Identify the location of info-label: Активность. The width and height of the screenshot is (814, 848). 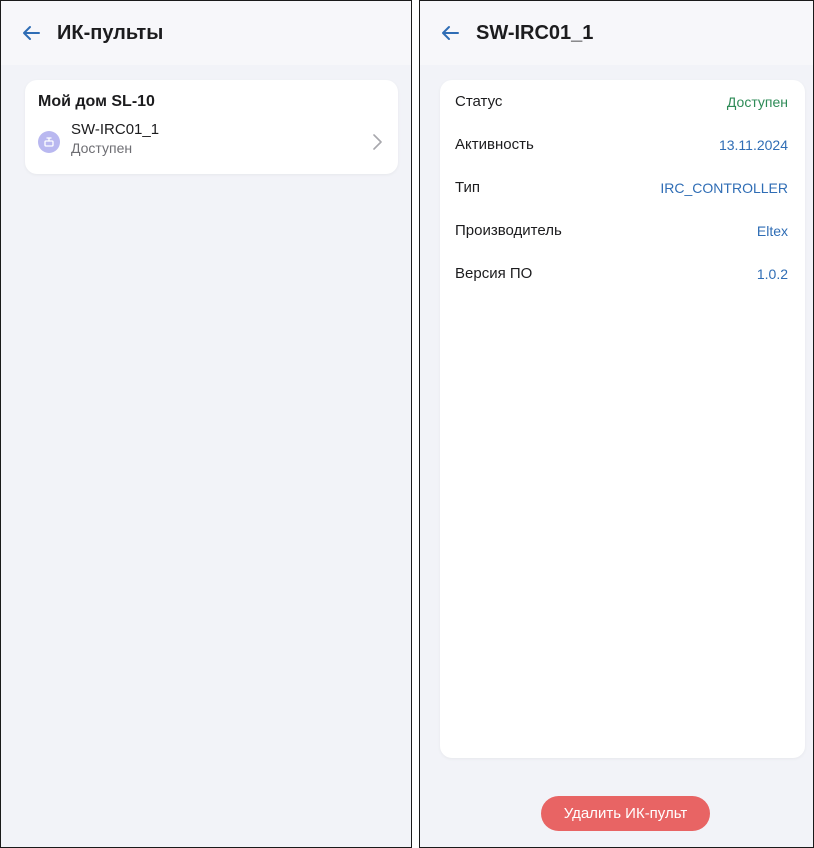
(494, 144).